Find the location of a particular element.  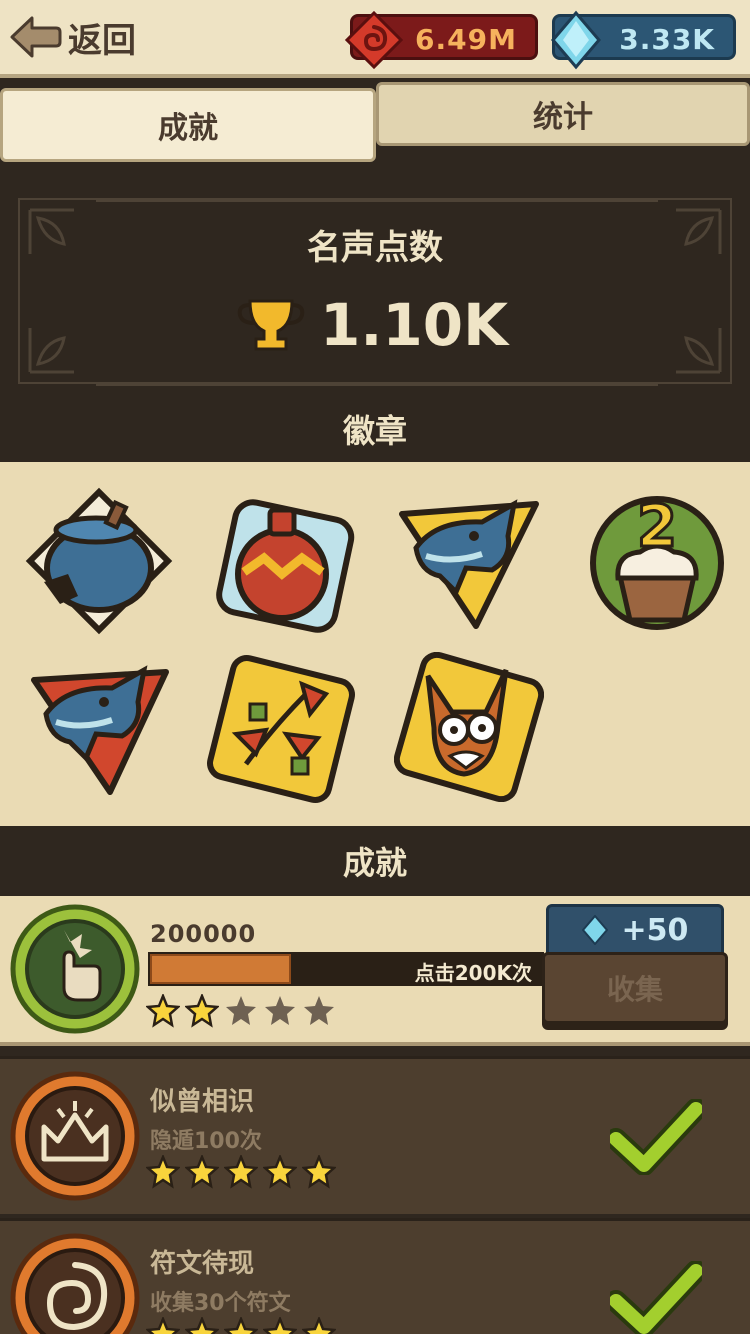

cupcake-badge-icon: 2 is located at coordinates (657, 563).